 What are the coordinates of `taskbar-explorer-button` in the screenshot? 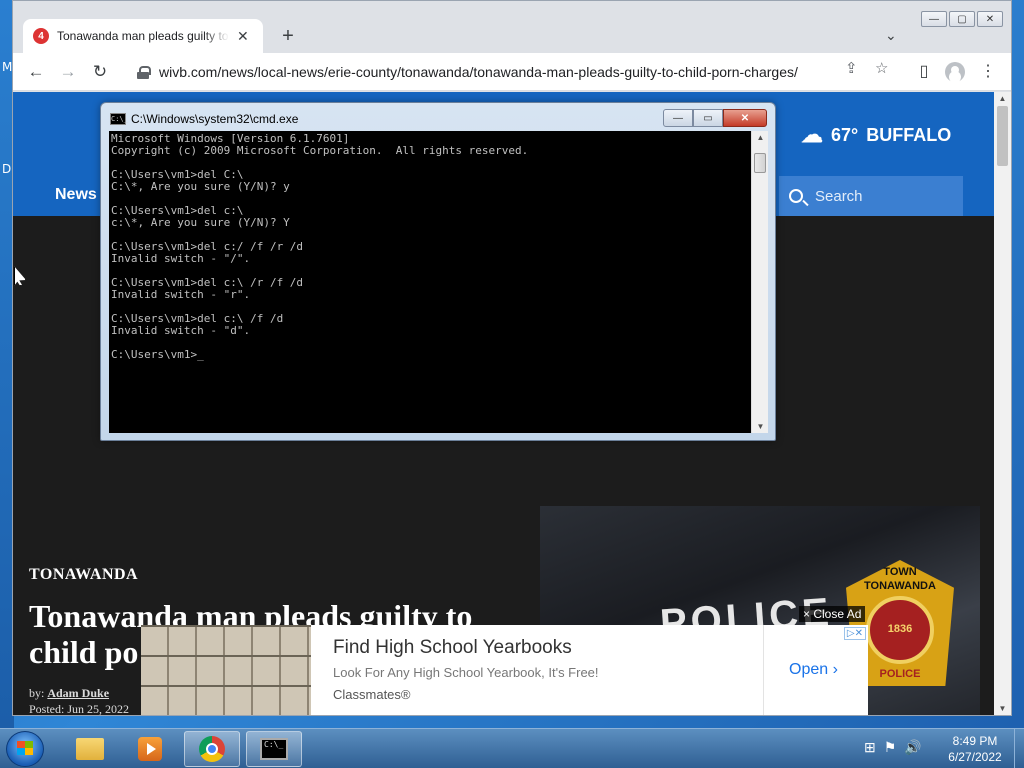 It's located at (90, 749).